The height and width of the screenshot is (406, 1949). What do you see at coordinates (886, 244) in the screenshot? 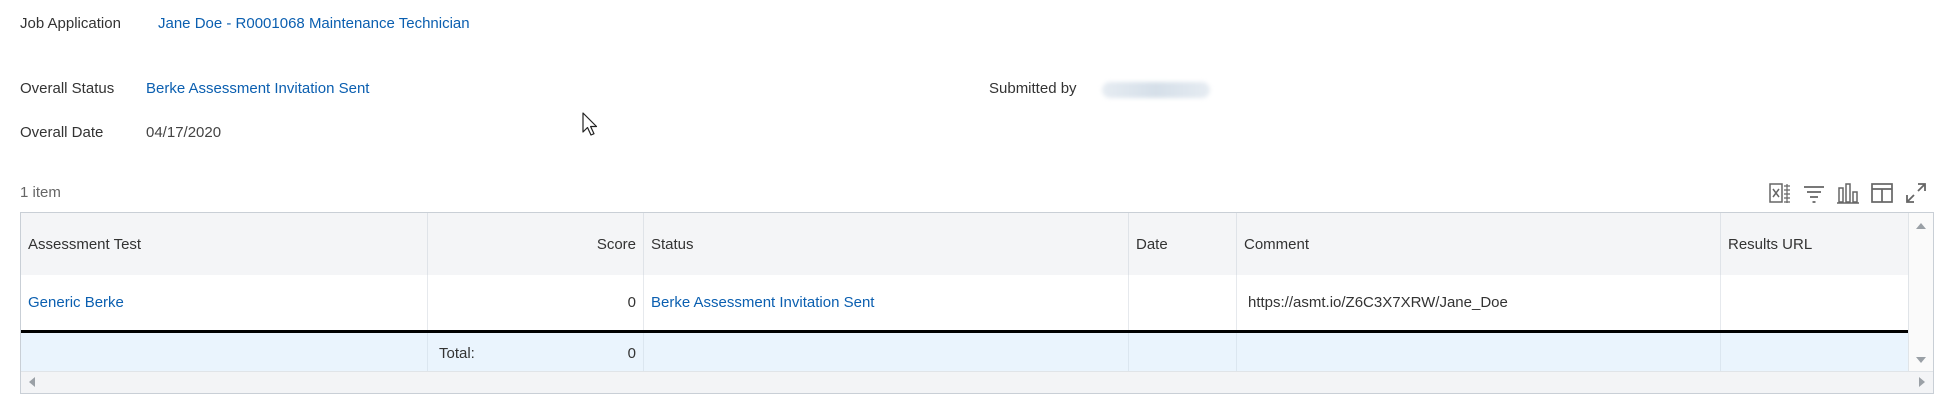
I see `column-header-status: Status` at bounding box center [886, 244].